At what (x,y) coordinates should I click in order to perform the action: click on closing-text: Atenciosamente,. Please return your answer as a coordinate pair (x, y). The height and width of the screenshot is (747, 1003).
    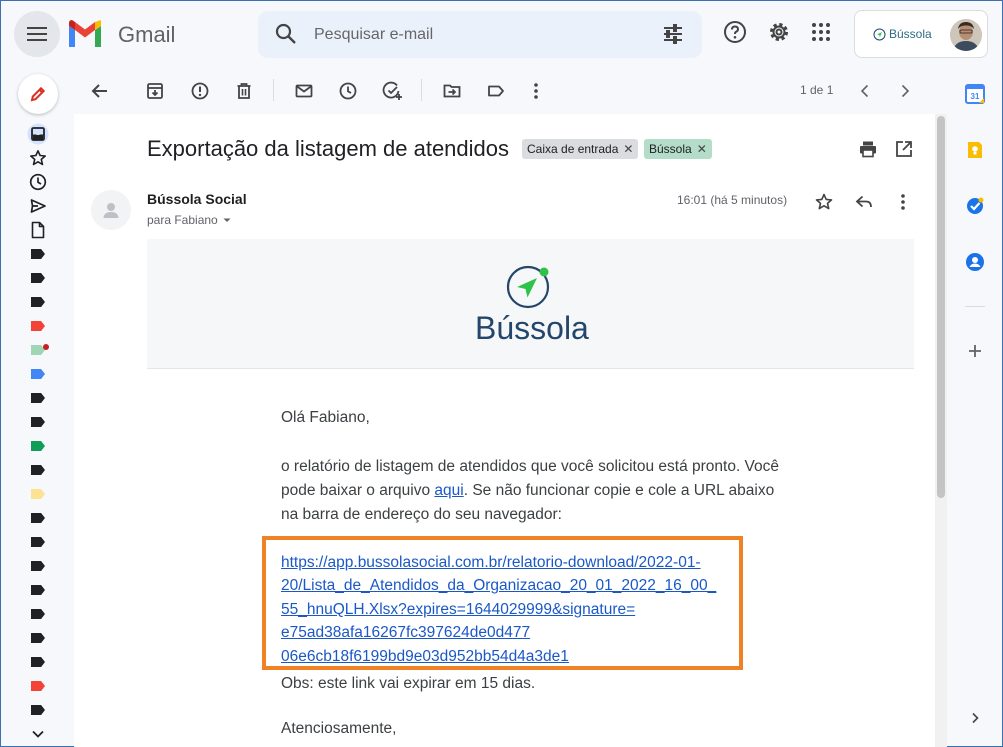
    Looking at the image, I should click on (339, 728).